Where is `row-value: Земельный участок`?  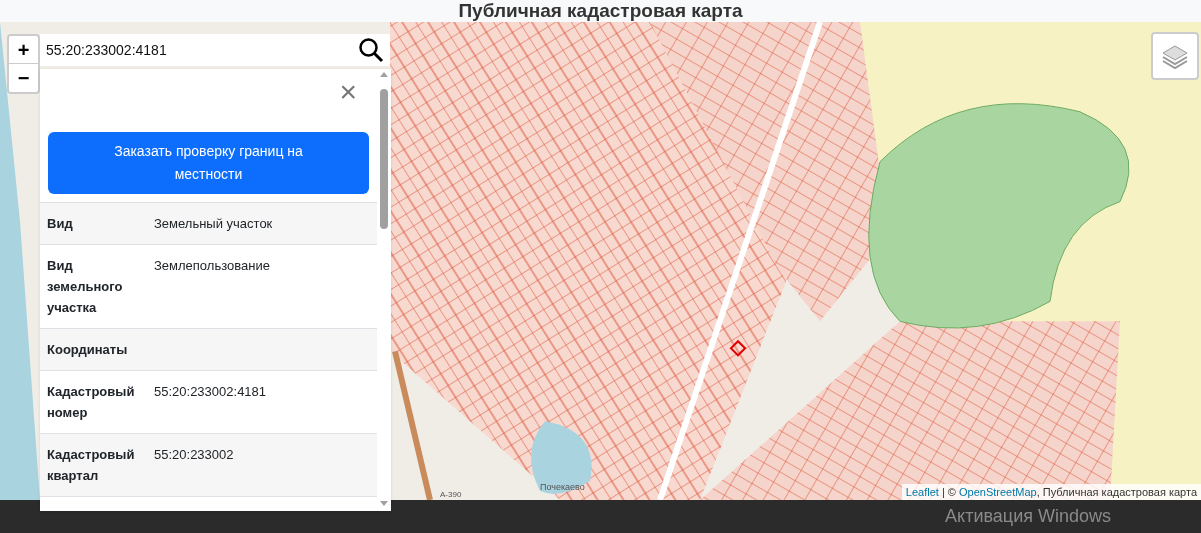
row-value: Земельный участок is located at coordinates (213, 224).